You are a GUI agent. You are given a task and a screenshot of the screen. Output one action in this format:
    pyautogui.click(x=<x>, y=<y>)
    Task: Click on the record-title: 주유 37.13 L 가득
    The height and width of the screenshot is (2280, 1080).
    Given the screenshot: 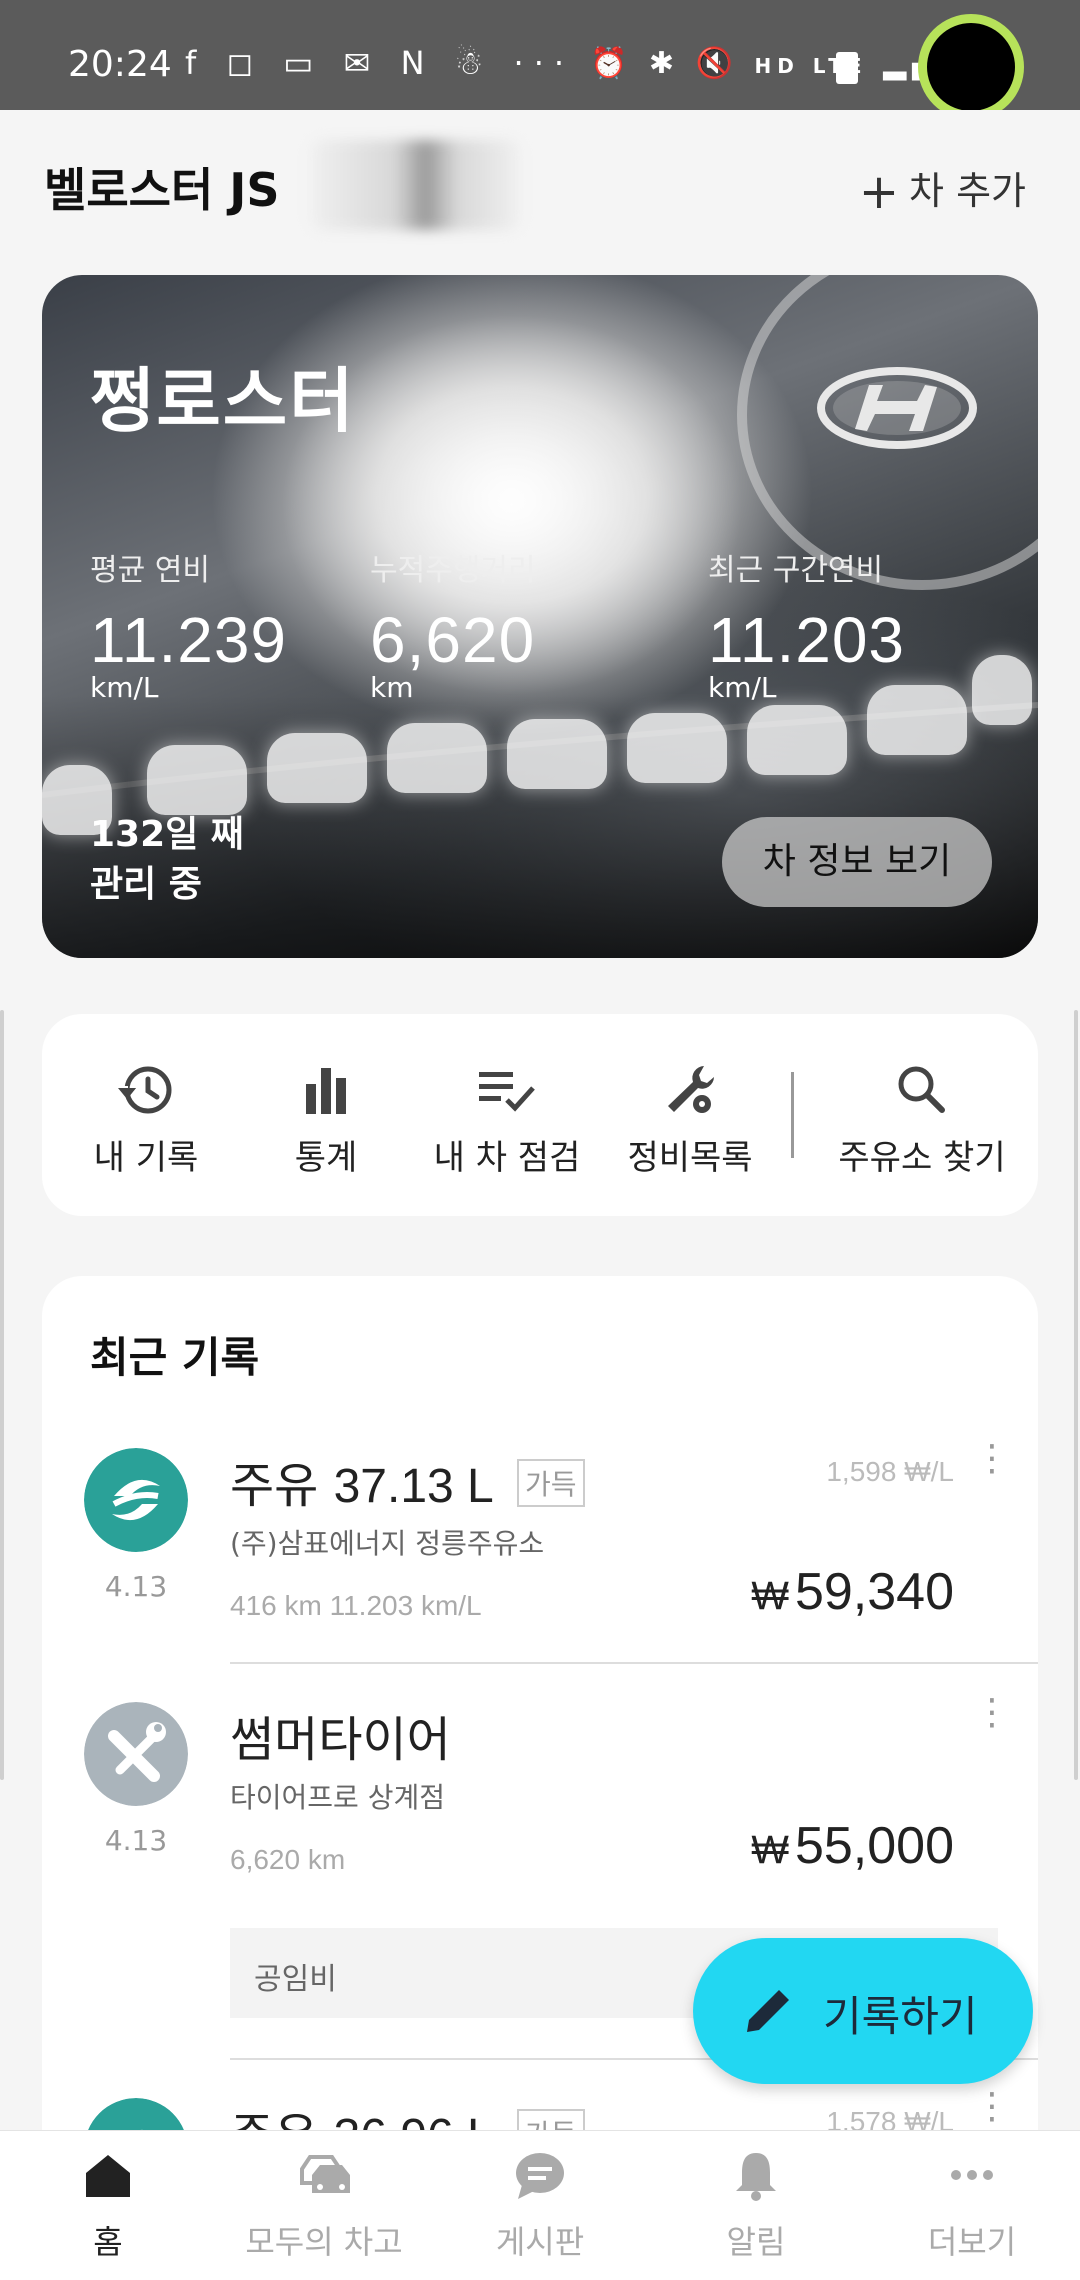 What is the action you would take?
    pyautogui.click(x=407, y=1481)
    